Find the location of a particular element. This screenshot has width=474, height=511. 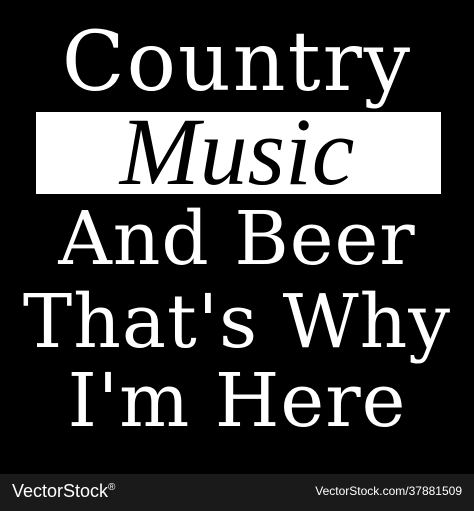

headline-line-3: And Beer is located at coordinates (237, 239).